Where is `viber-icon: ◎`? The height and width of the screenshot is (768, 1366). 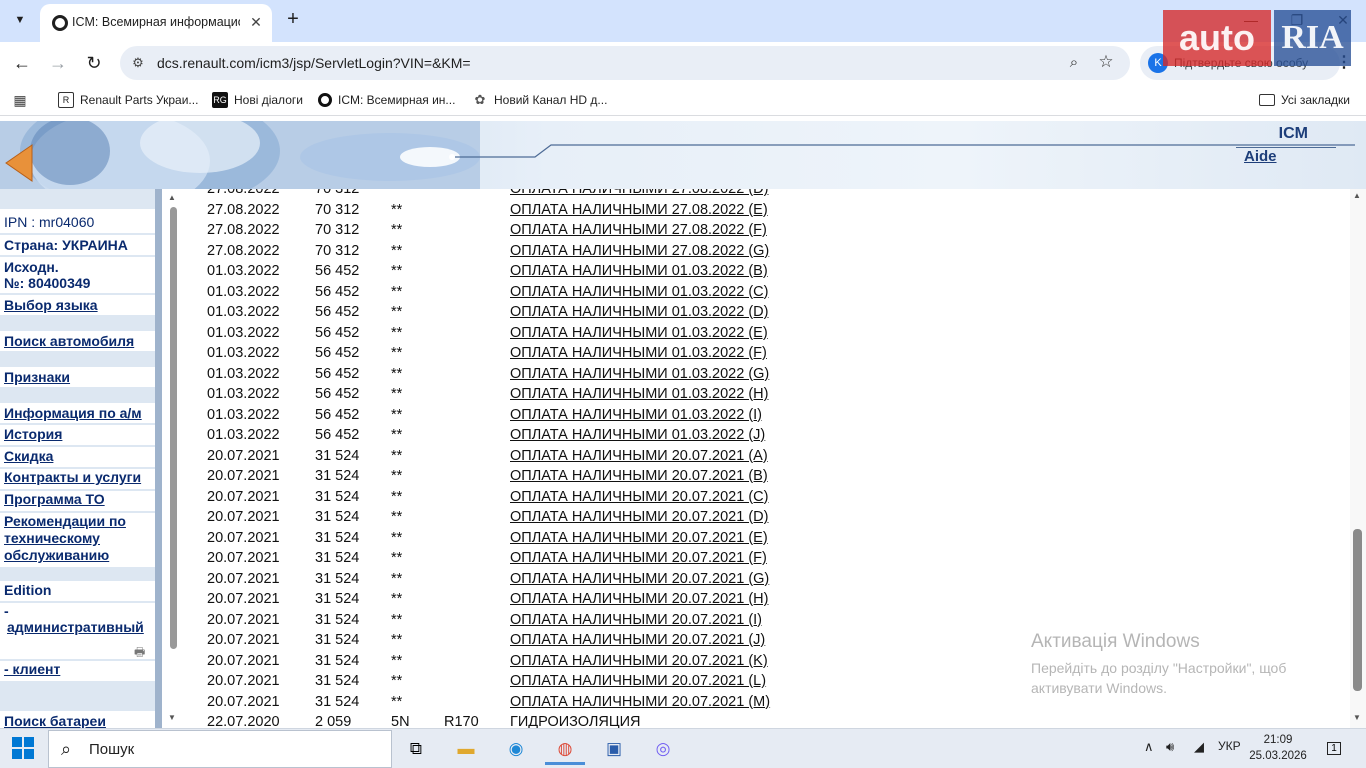 viber-icon: ◎ is located at coordinates (663, 749).